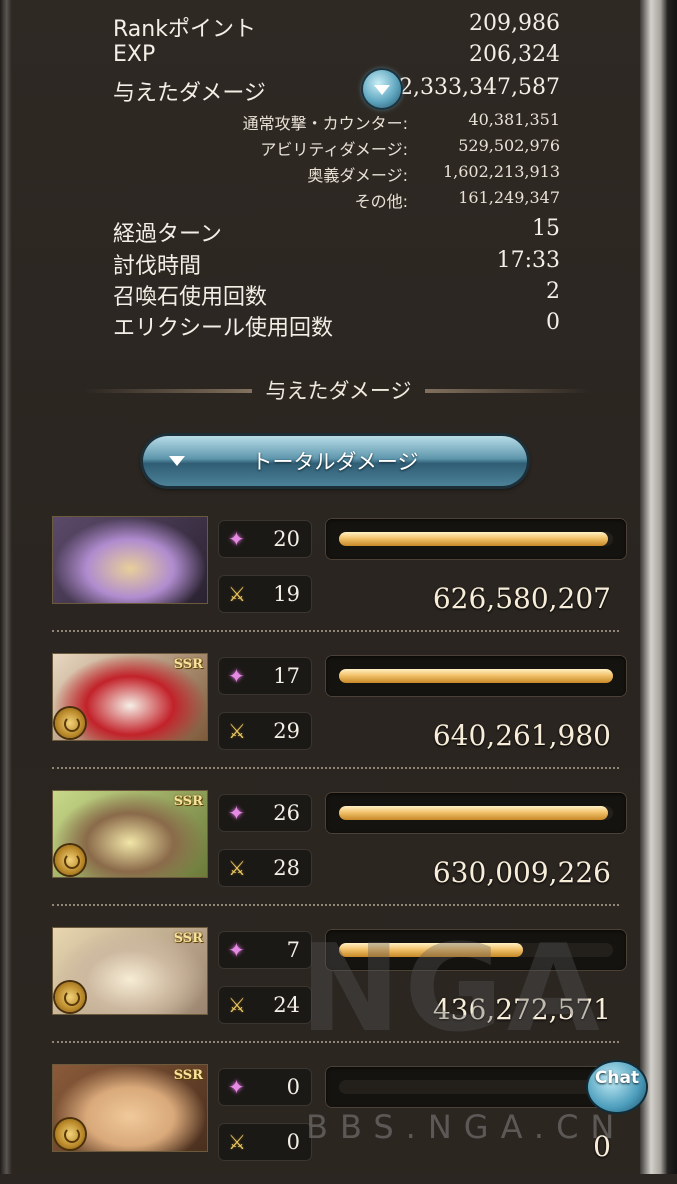 Image resolution: width=677 pixels, height=1184 pixels. Describe the element at coordinates (336, 26) in the screenshot. I see `rank-points-row: Rankポイント 209,986` at that location.